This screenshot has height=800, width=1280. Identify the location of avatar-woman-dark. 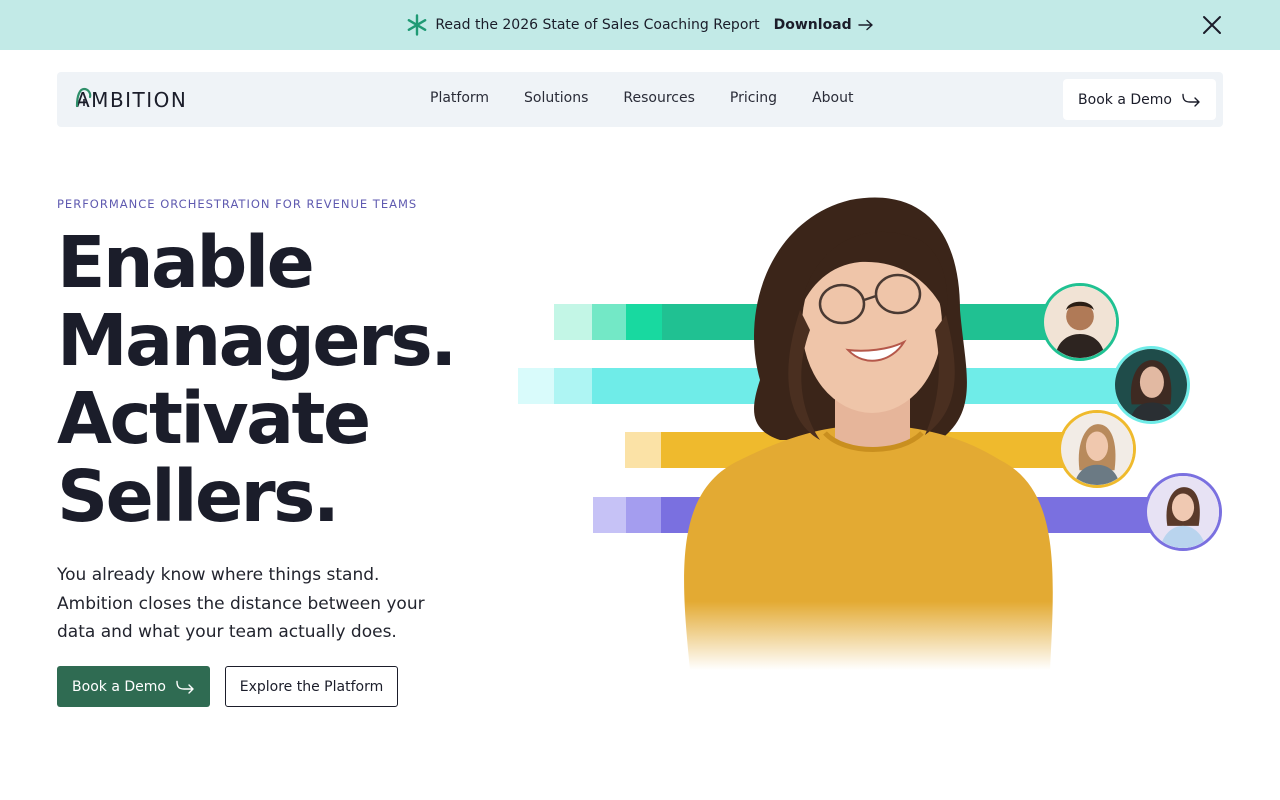
(1151, 385).